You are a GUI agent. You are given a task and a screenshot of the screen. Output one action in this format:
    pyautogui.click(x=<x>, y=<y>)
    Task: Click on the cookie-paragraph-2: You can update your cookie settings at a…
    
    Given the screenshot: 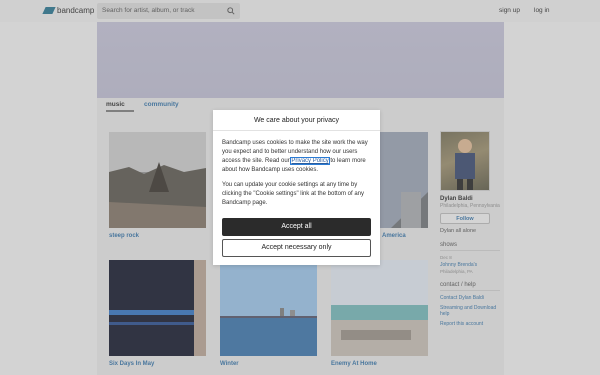 What is the action you would take?
    pyautogui.click(x=293, y=194)
    